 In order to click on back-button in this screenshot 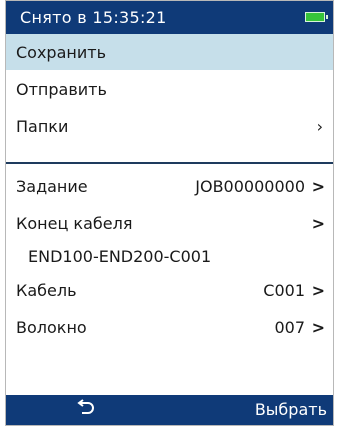, I will do `click(86, 410)`.